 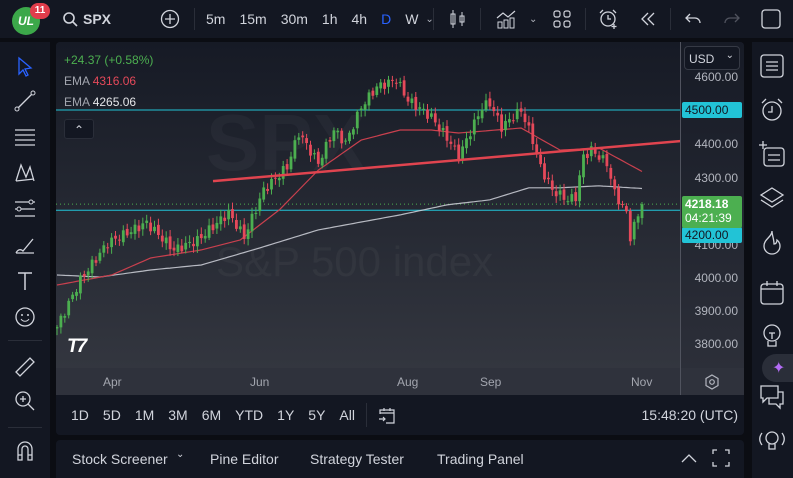 I want to click on layers-icon, so click(x=772, y=198).